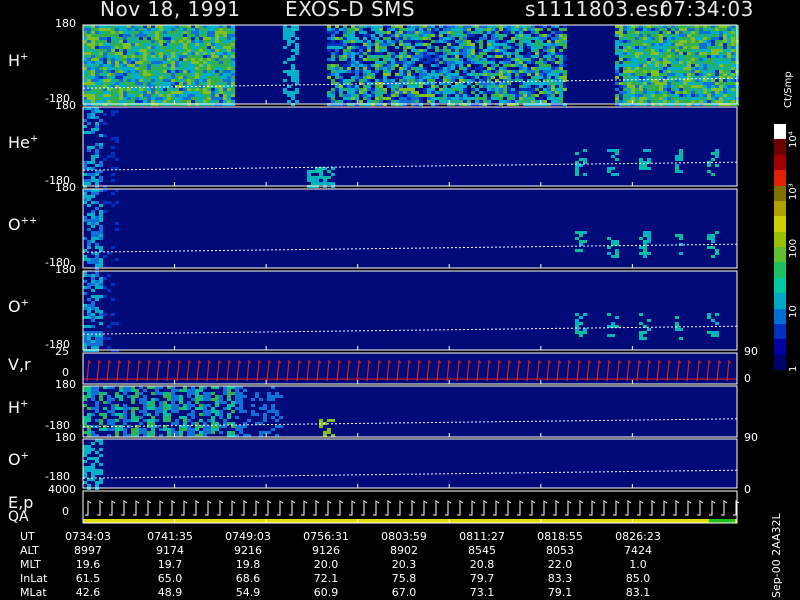 This screenshot has width=800, height=600. What do you see at coordinates (170, 592) in the screenshot?
I see `table-cell: 48.9` at bounding box center [170, 592].